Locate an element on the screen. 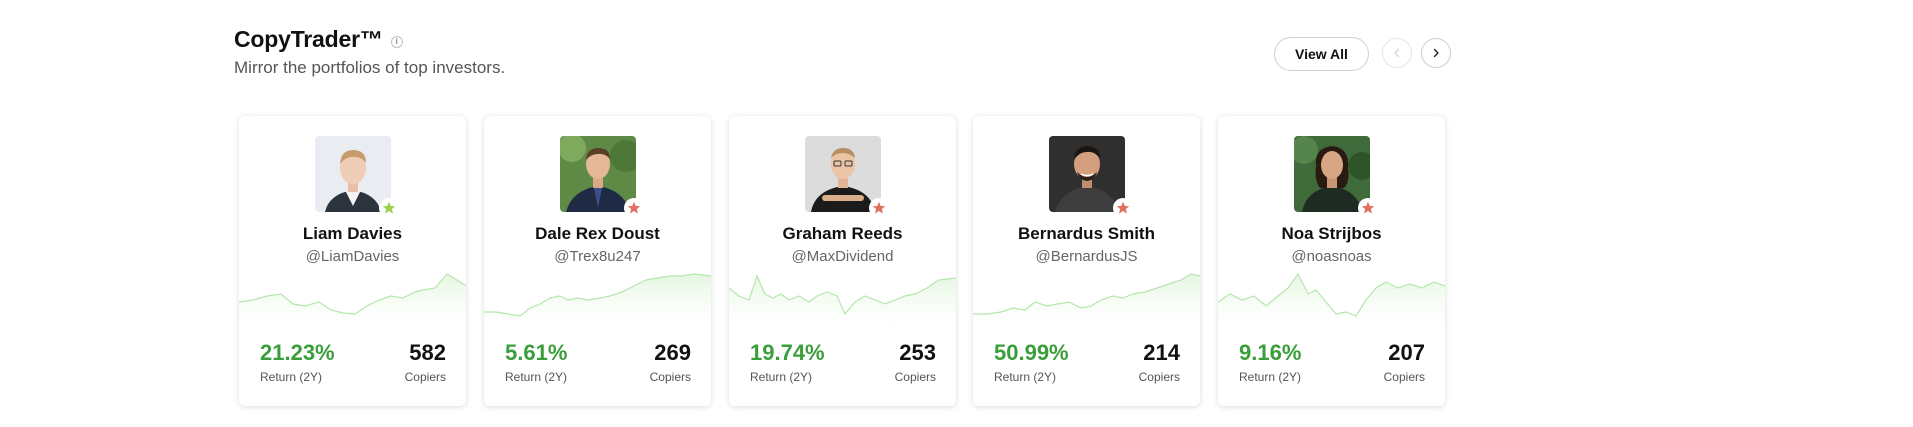 This screenshot has width=1913, height=427. carousel-next-button is located at coordinates (1436, 53).